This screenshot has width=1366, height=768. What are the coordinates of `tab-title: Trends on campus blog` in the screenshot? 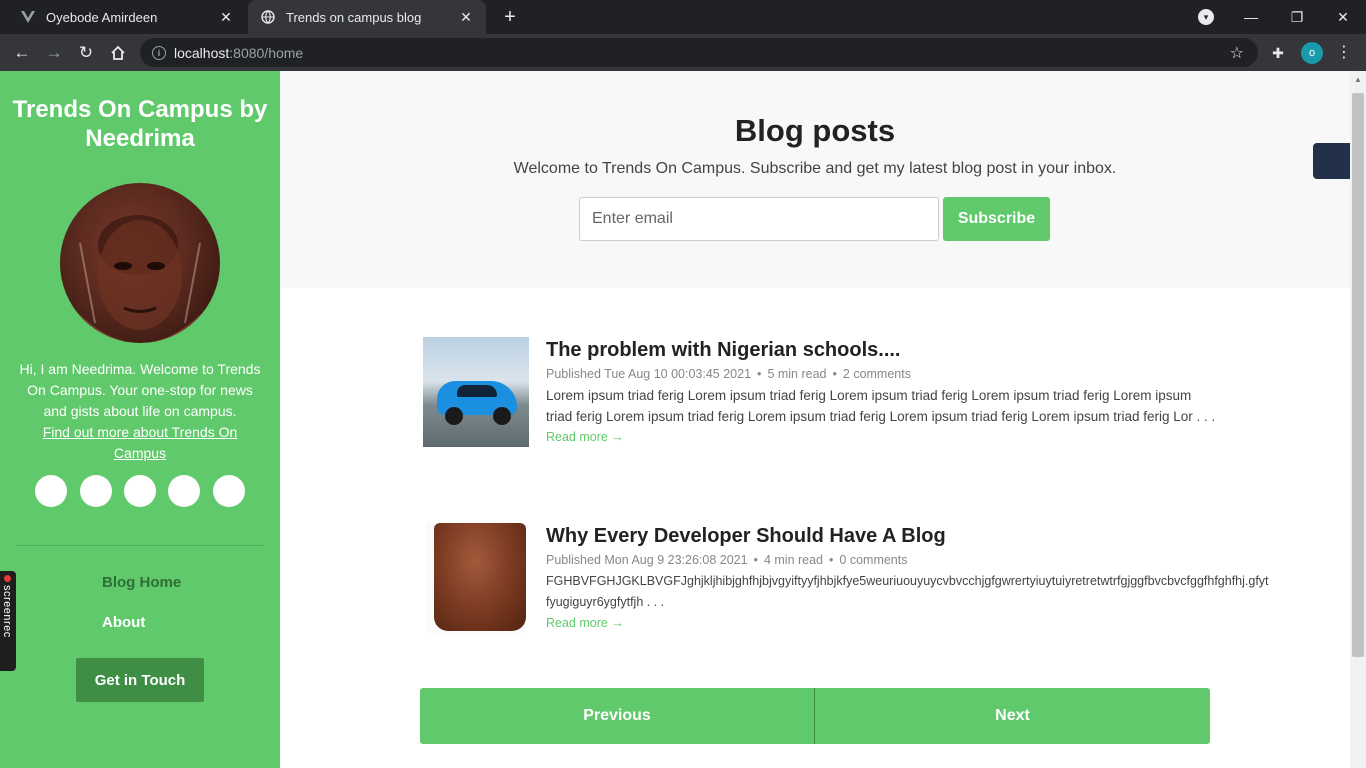 It's located at (354, 17).